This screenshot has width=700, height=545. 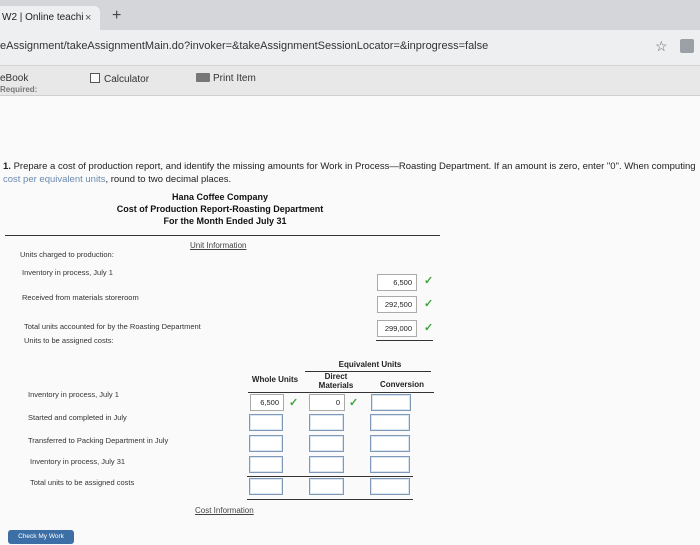 I want to click on units-assigned-heading: Units to be assigned costs:, so click(x=69, y=340).